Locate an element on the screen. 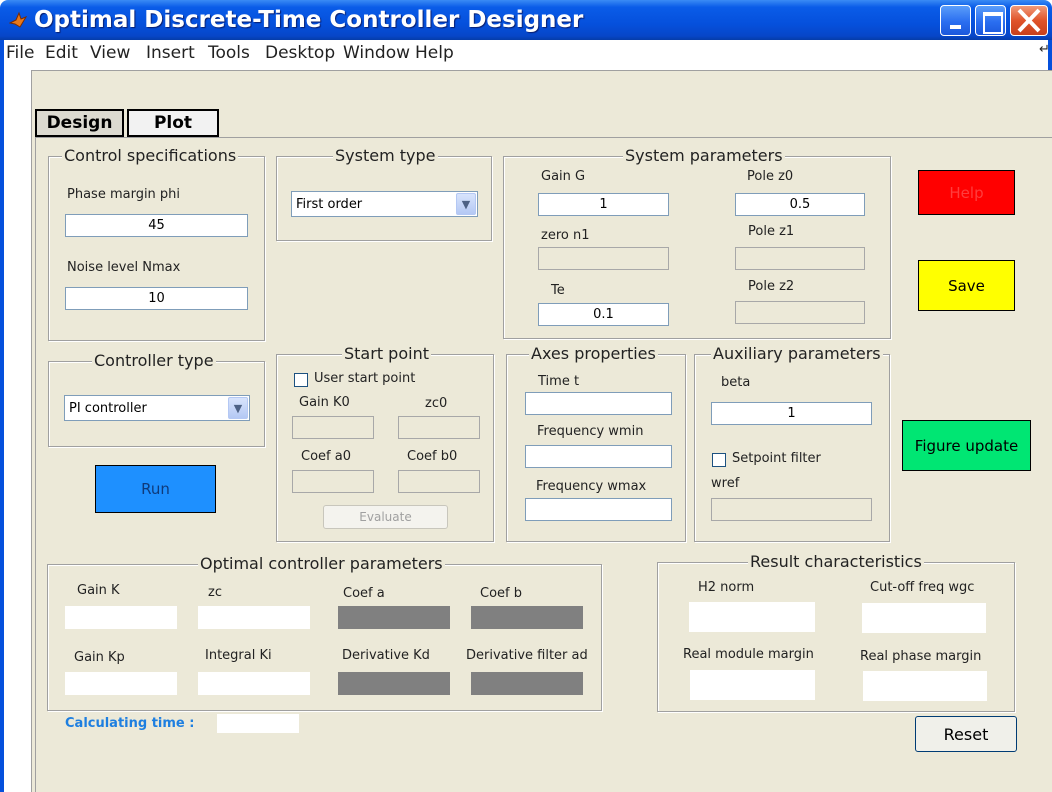 This screenshot has width=1052, height=792. tab-plot: Plot is located at coordinates (173, 123).